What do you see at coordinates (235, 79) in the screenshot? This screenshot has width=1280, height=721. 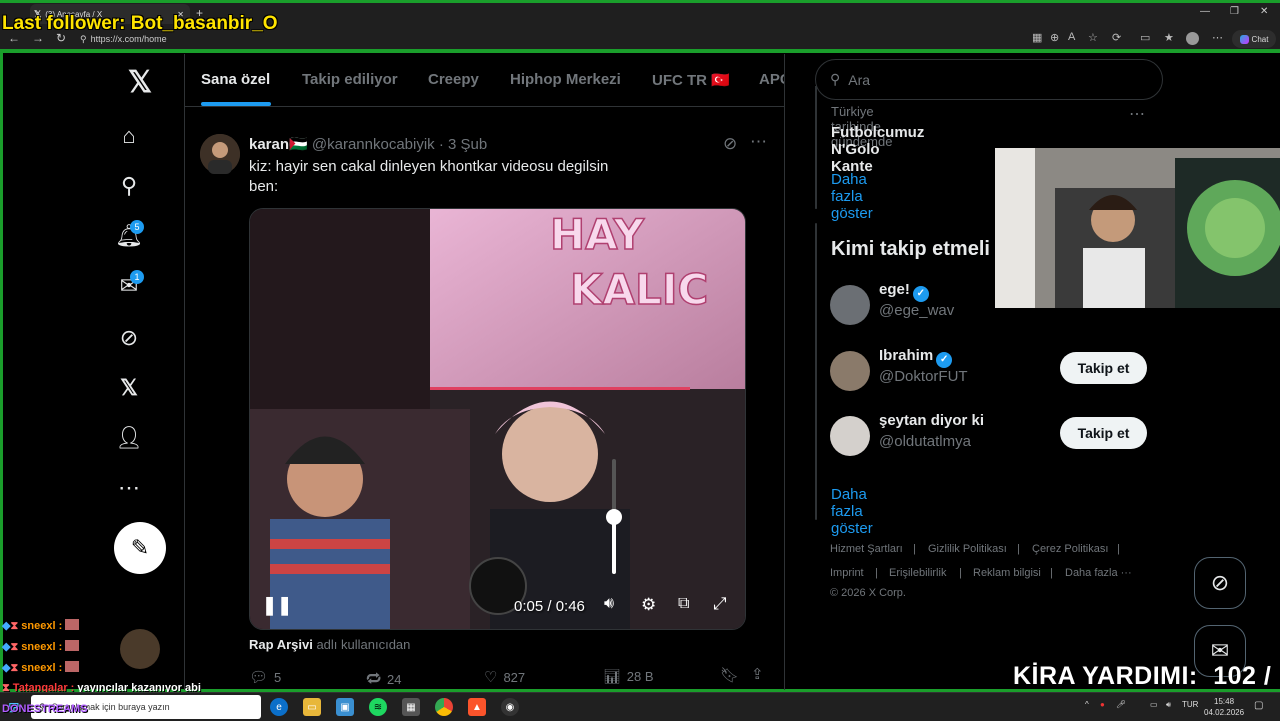 I see `tab-for-you: Sana özel` at bounding box center [235, 79].